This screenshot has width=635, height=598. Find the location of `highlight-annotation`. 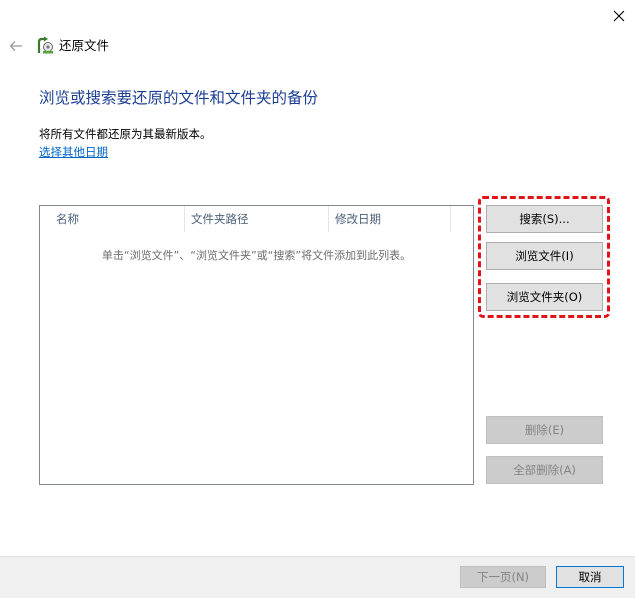

highlight-annotation is located at coordinates (544, 257).